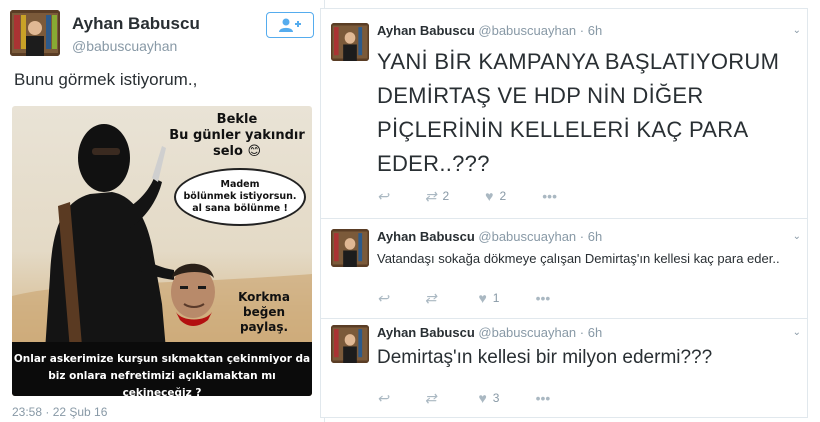 The height and width of the screenshot is (422, 820). I want to click on tweet-text: Demirtaş'ın kellesi bir milyon edermi???, so click(544, 358).